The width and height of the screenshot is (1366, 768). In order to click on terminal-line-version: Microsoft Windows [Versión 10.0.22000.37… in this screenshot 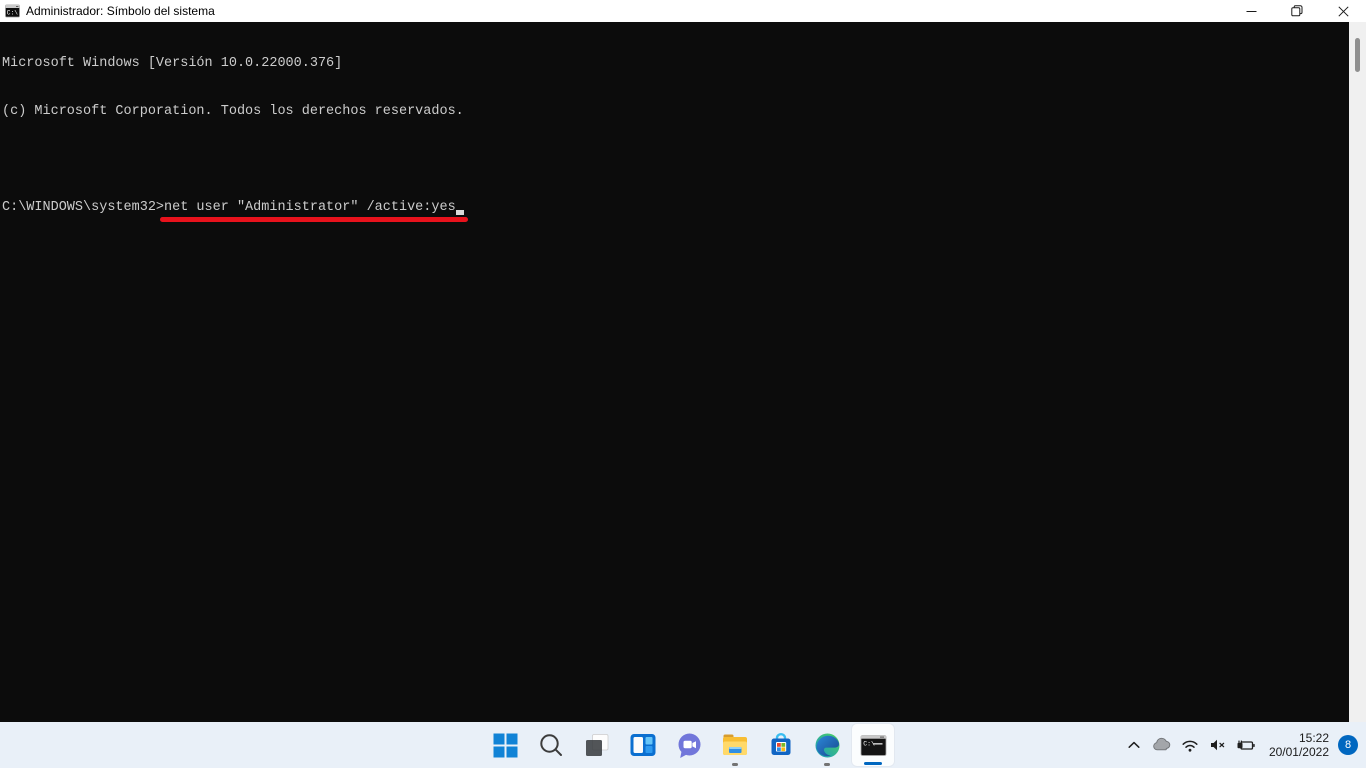, I will do `click(172, 63)`.